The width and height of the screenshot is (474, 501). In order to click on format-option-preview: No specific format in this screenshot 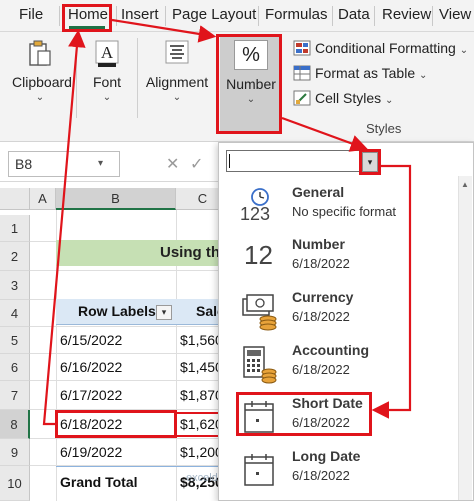, I will do `click(344, 211)`.